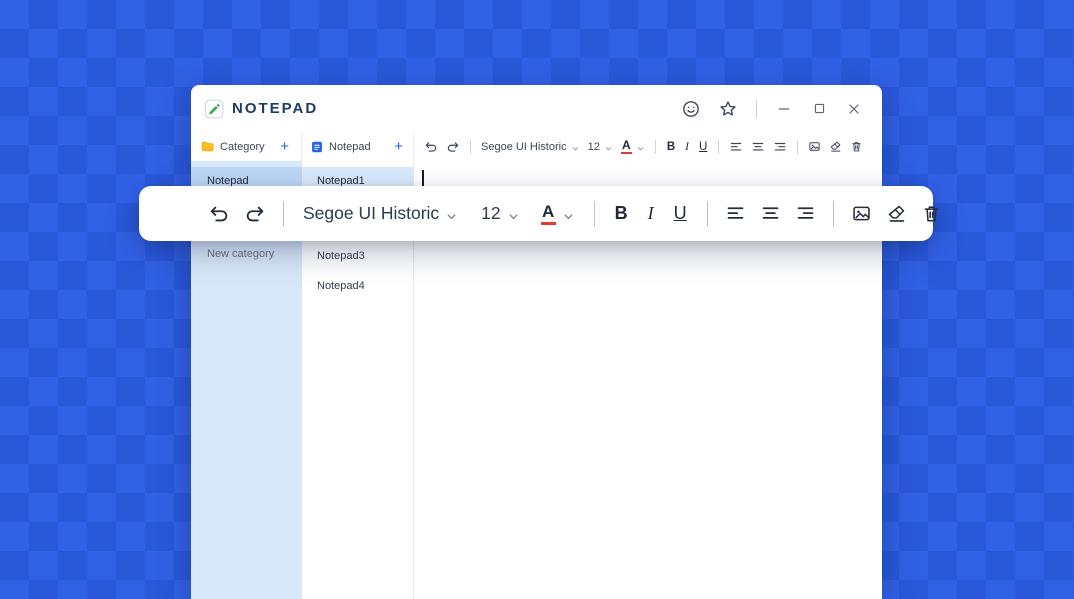 This screenshot has height=599, width=1074. What do you see at coordinates (854, 109) in the screenshot?
I see `close-button` at bounding box center [854, 109].